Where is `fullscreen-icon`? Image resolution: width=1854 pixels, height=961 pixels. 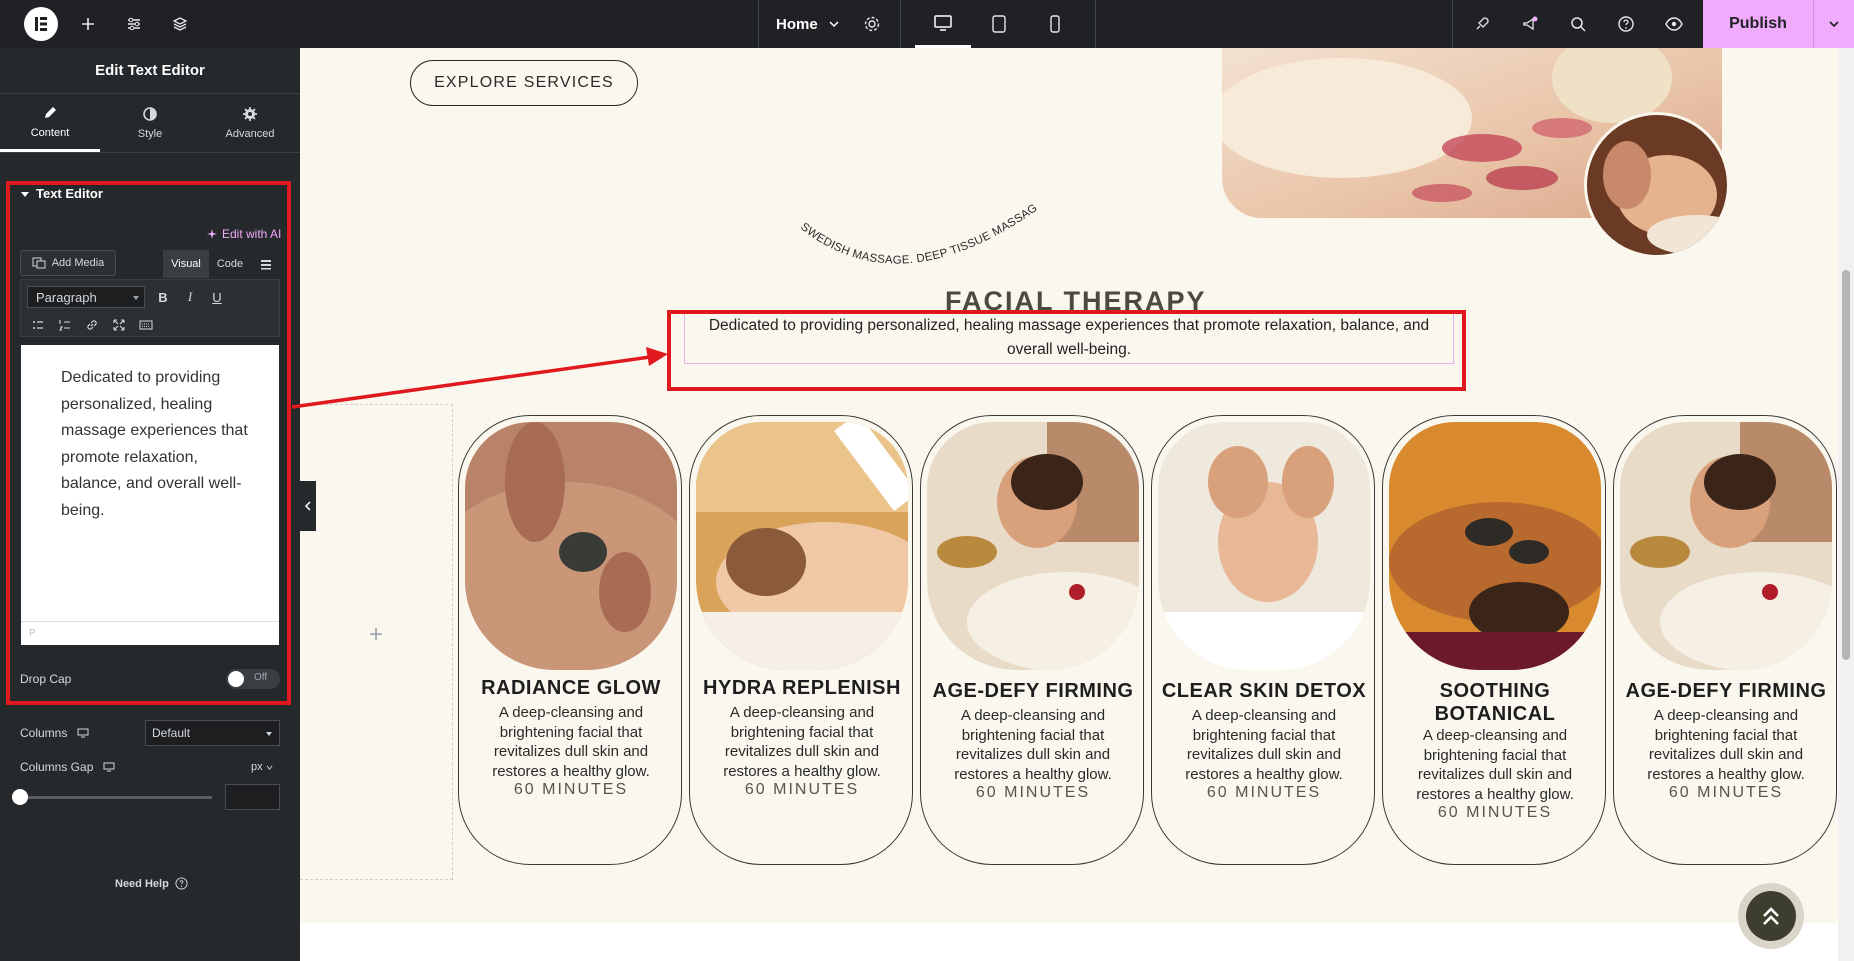 fullscreen-icon is located at coordinates (119, 325).